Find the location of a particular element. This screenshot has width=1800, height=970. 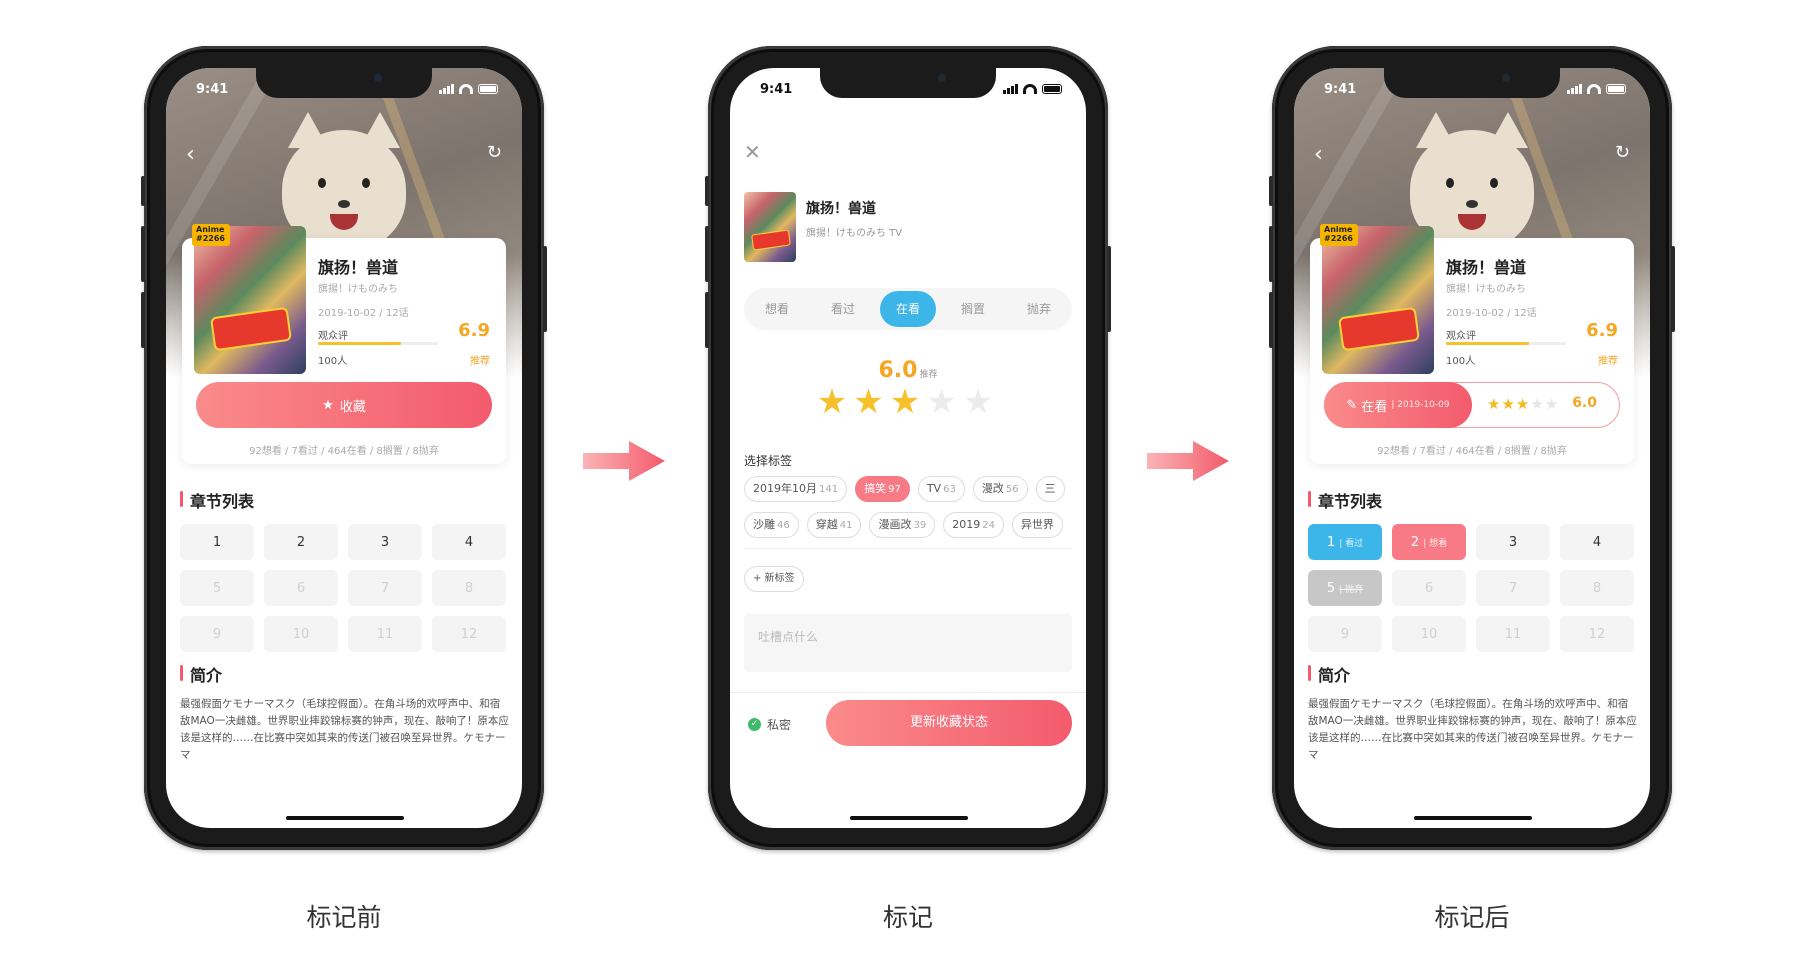

chapter-number: 8 is located at coordinates (1597, 588).